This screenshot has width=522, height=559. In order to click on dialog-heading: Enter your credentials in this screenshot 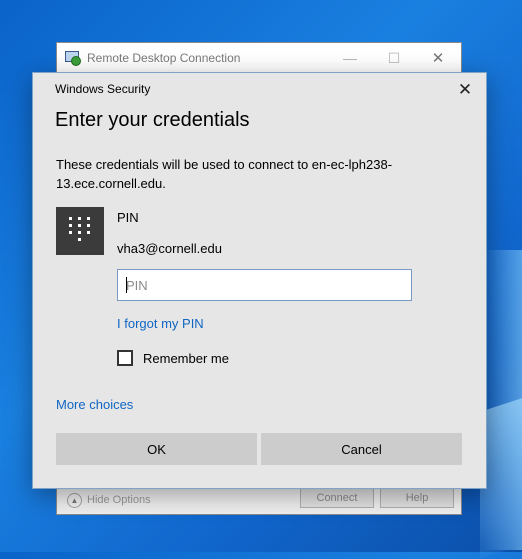, I will do `click(152, 120)`.